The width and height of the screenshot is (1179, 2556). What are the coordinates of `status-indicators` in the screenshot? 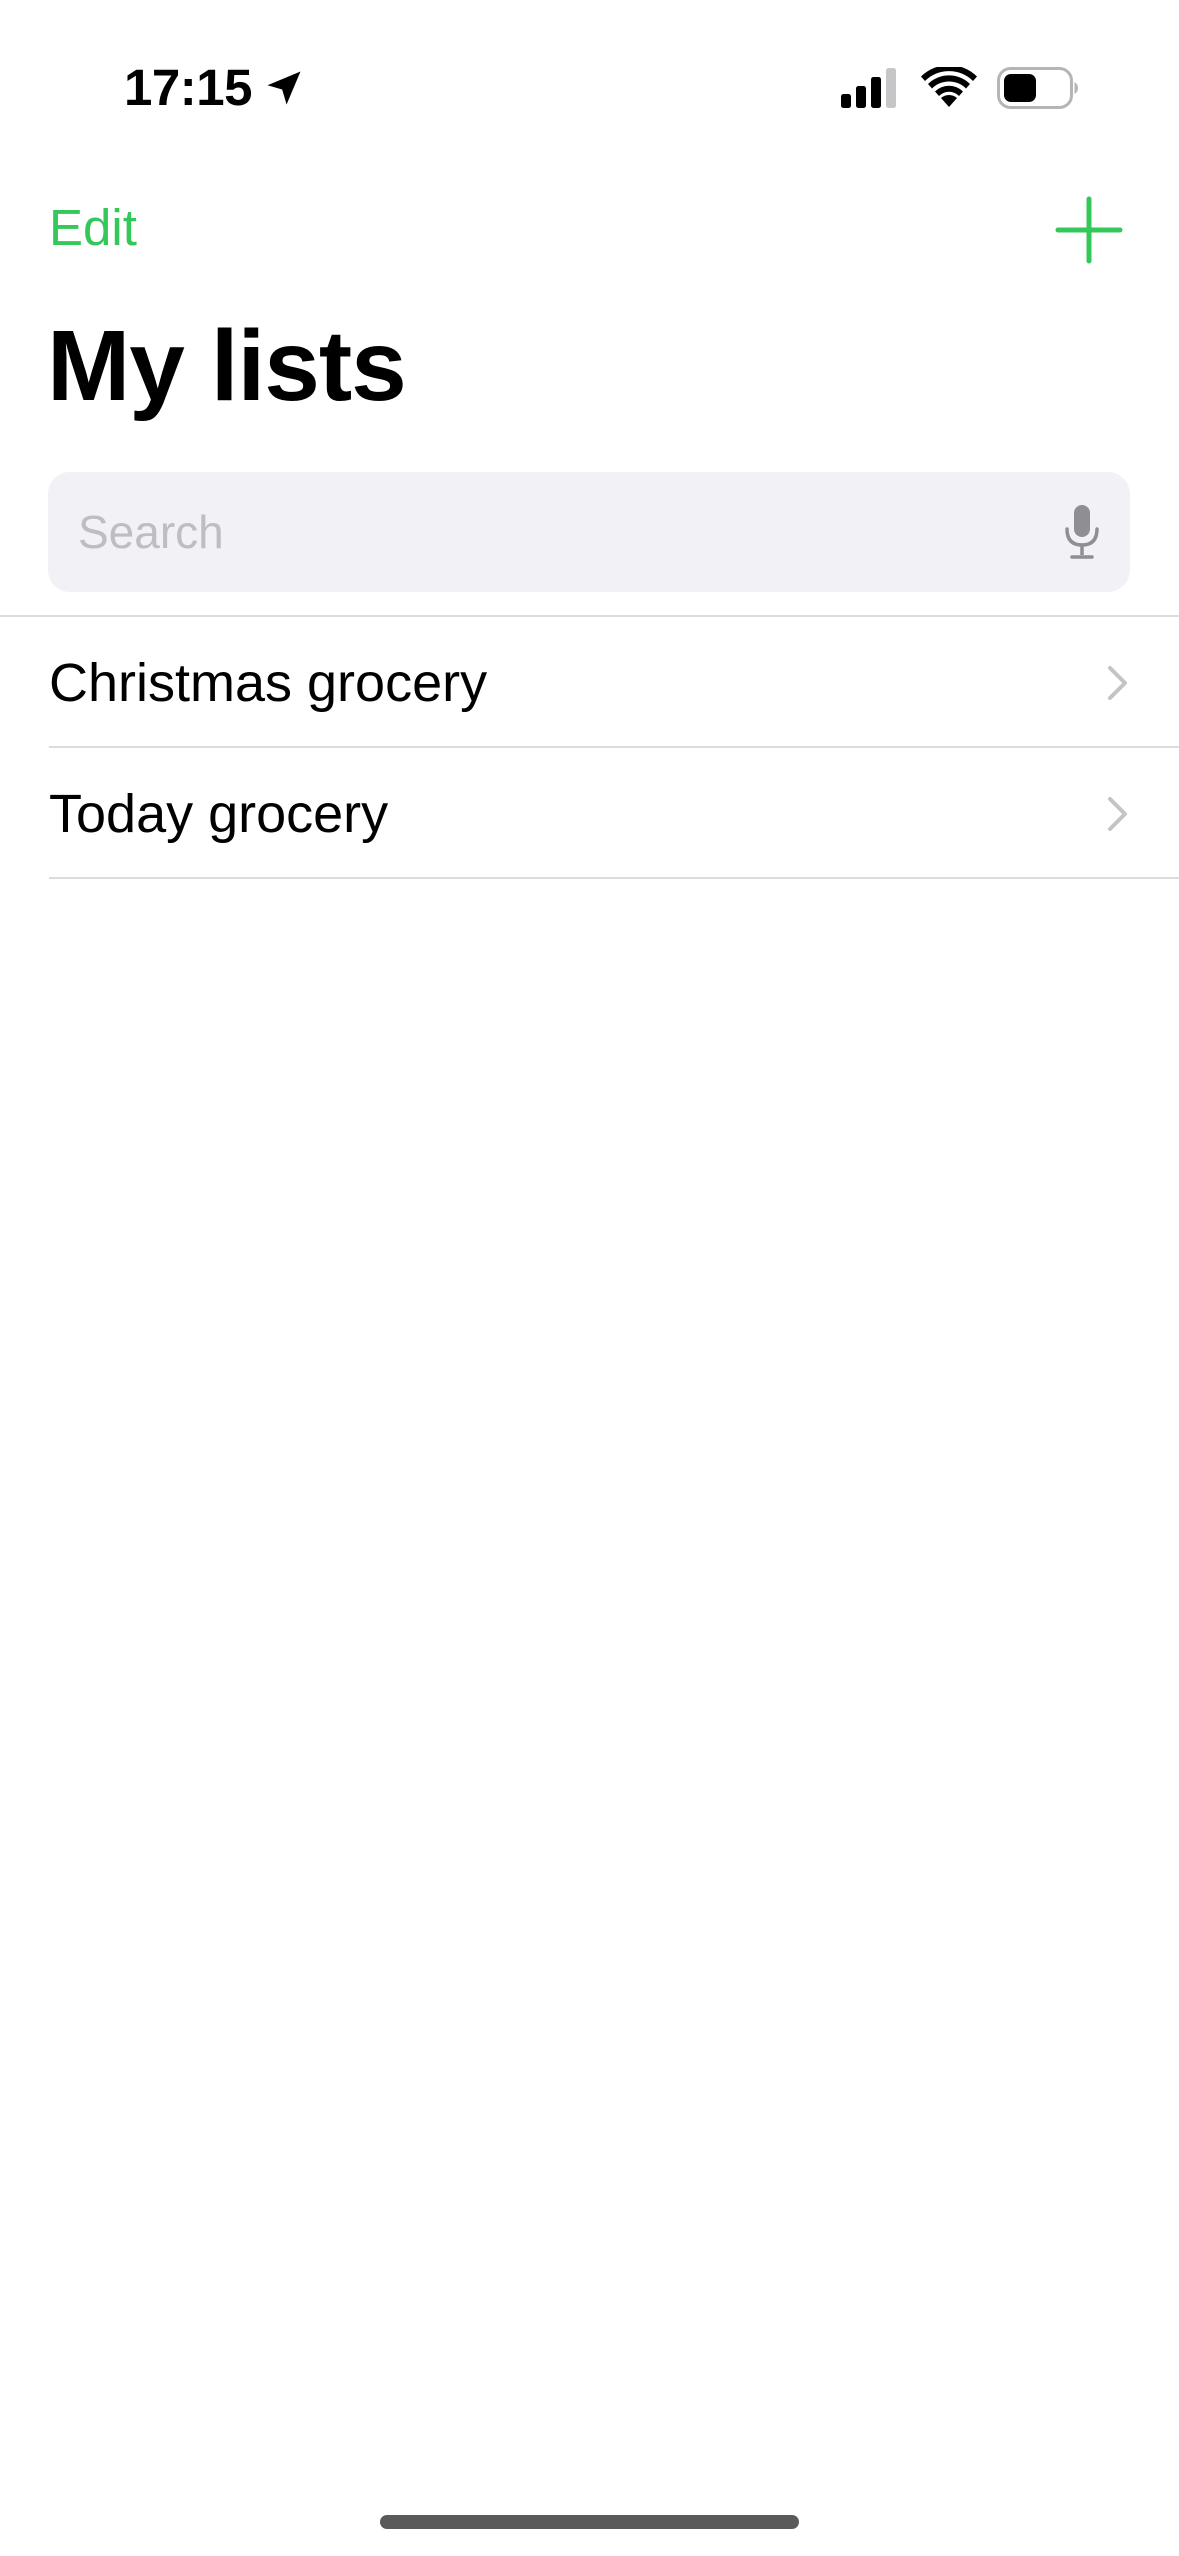 It's located at (960, 88).